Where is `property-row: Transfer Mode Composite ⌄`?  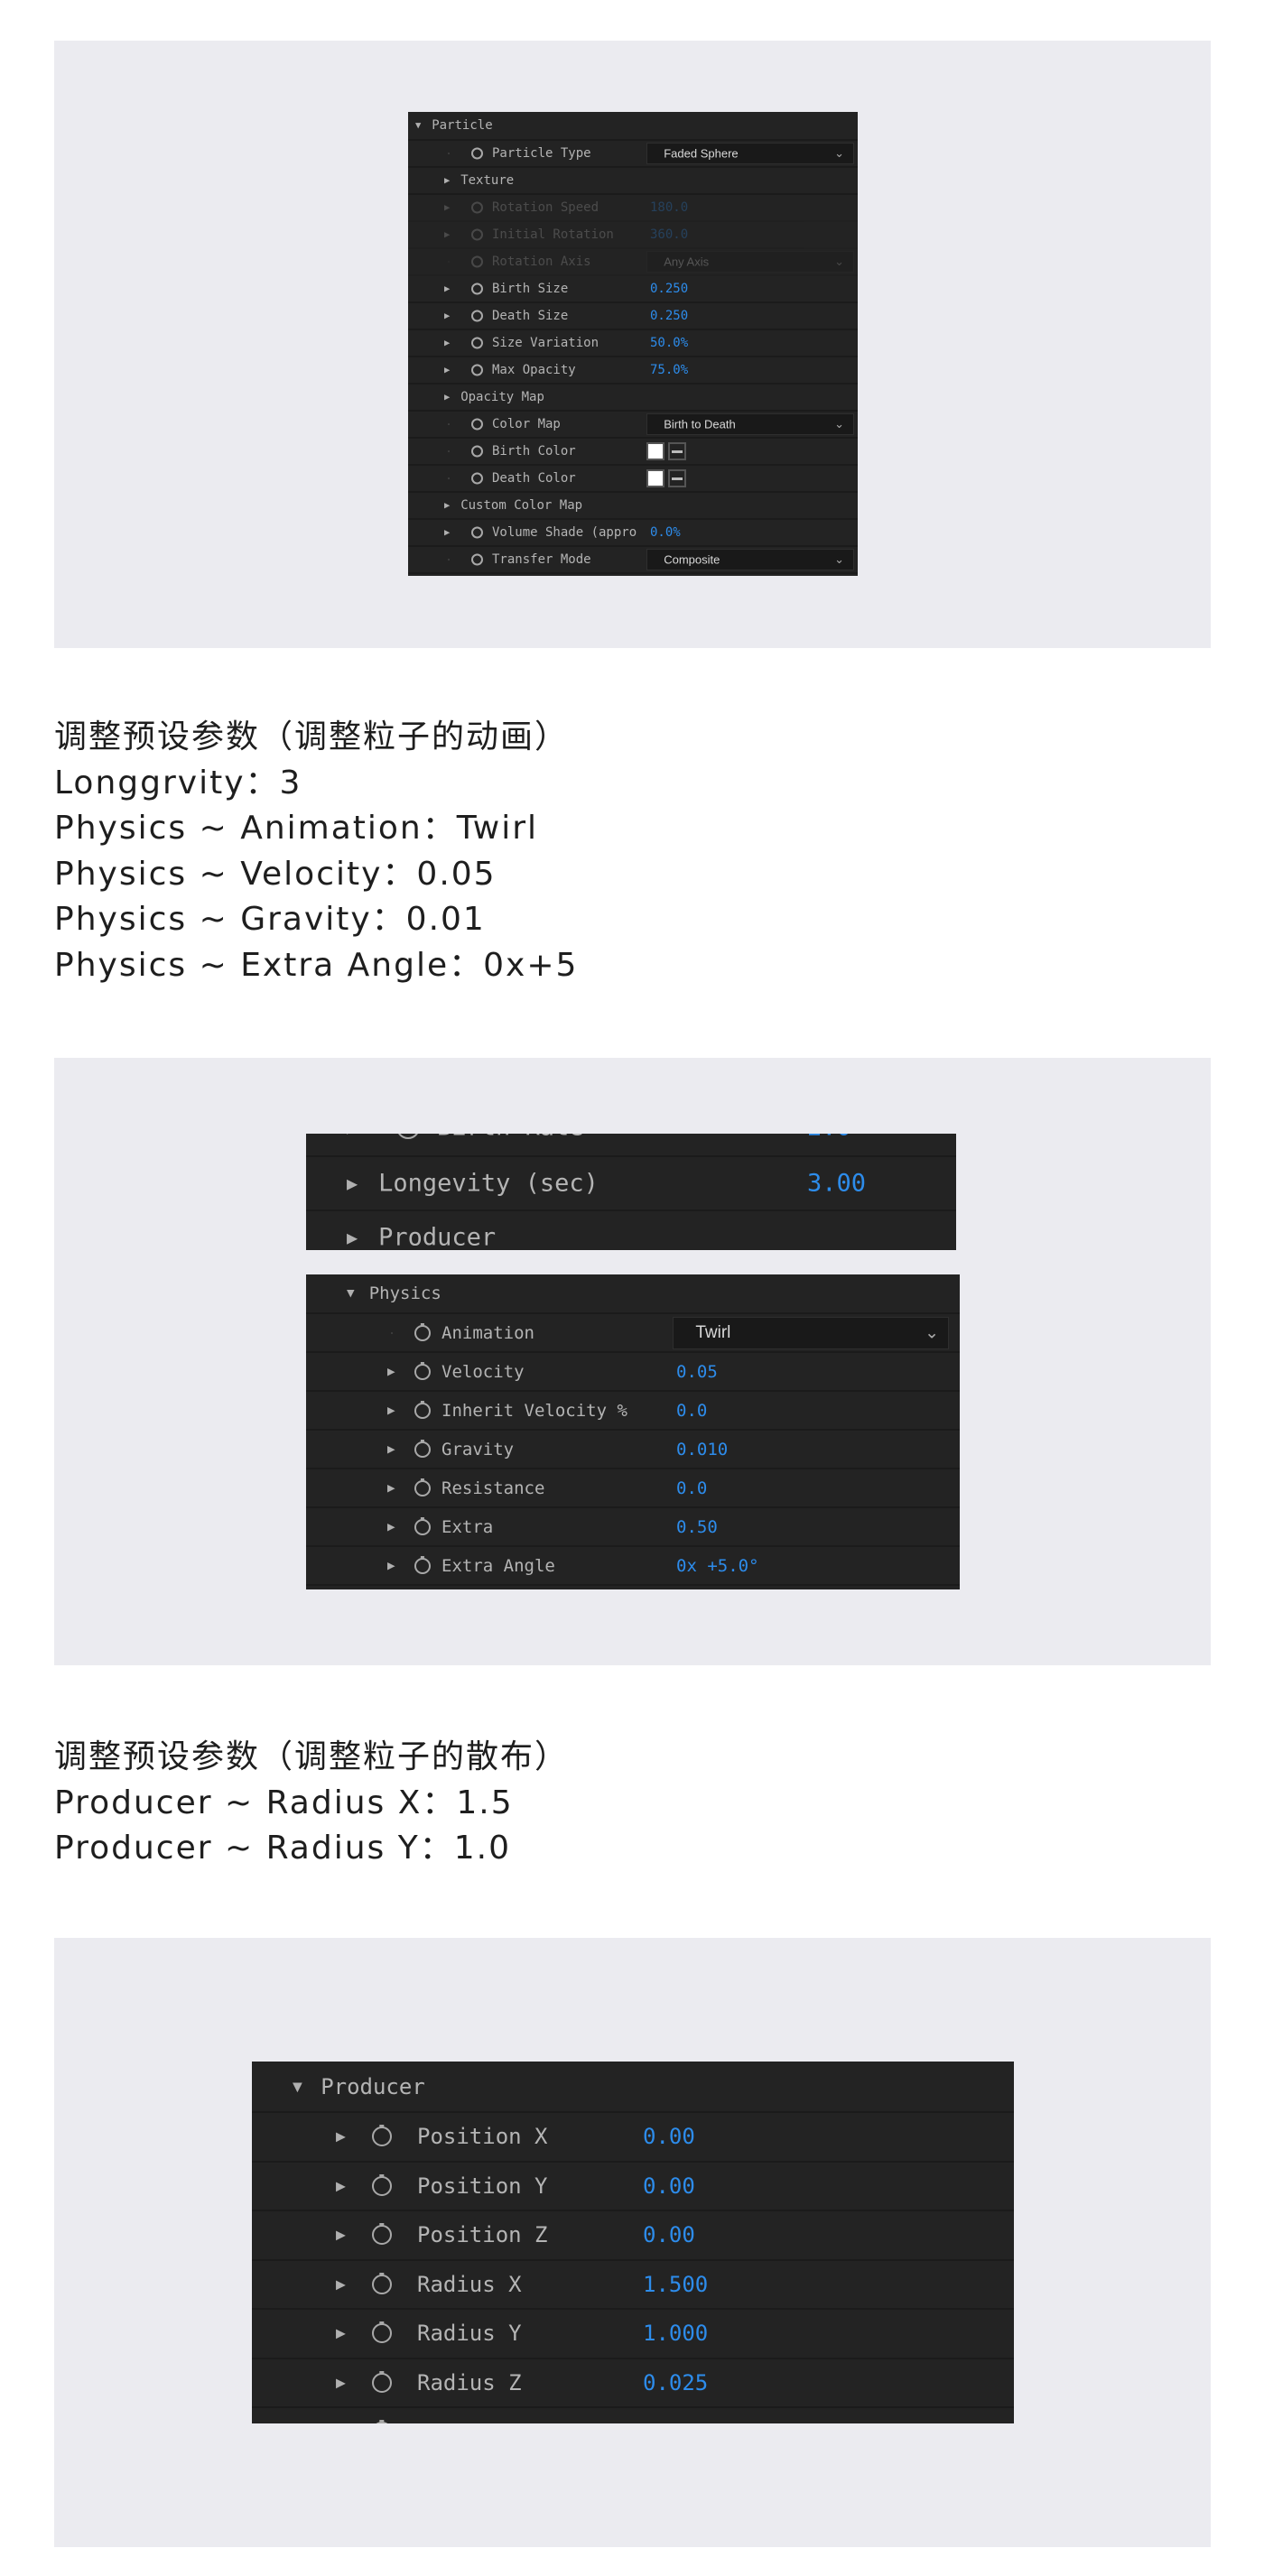 property-row: Transfer Mode Composite ⌄ is located at coordinates (633, 560).